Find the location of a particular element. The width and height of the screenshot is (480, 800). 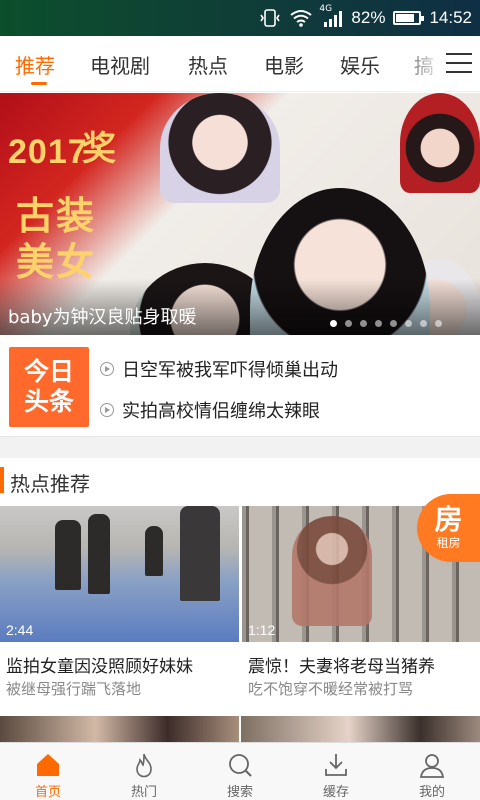

headline-item: 实拍高校情侣缠绵太辣眼 is located at coordinates (210, 410).